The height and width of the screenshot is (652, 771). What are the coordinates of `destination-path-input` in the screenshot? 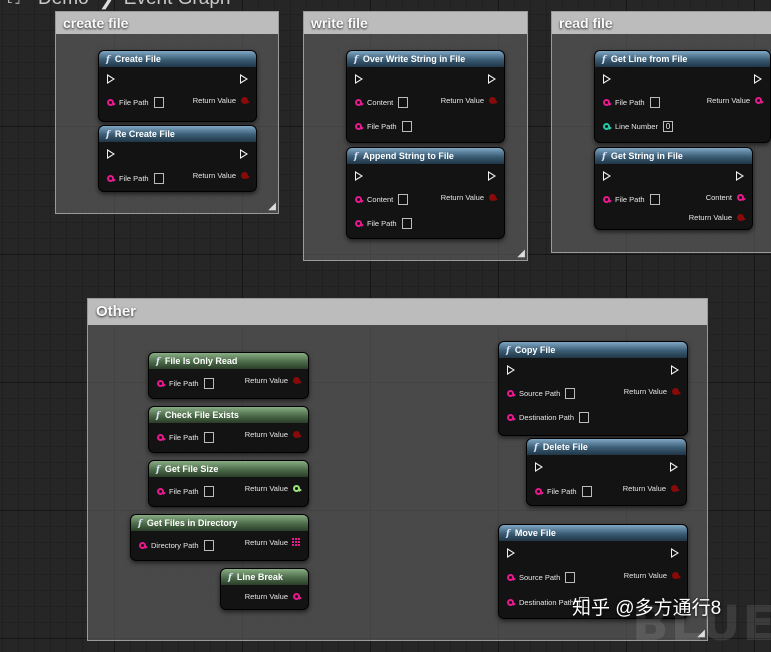 It's located at (584, 417).